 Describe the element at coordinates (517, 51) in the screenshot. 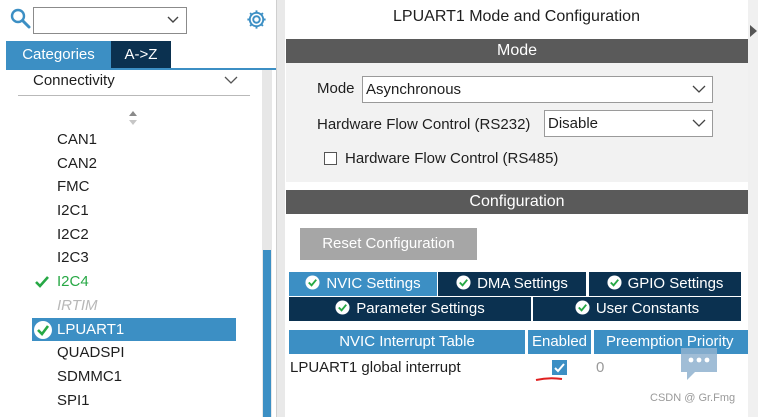

I see `mode-section-header: Mode` at that location.